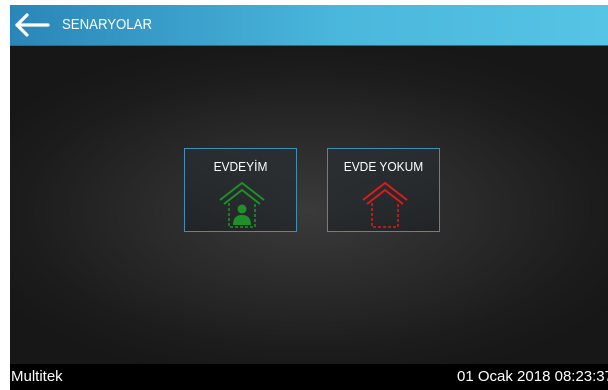 This screenshot has width=608, height=390. Describe the element at coordinates (309, 25) in the screenshot. I see `header-bar: SENARYOLAR` at that location.